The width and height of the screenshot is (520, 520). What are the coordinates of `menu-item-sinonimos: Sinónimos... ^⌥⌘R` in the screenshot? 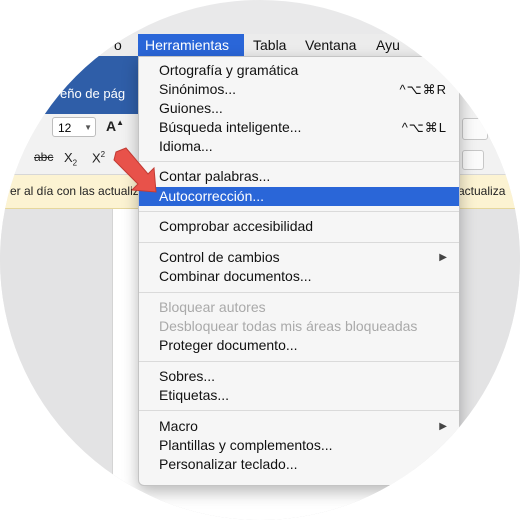 It's located at (299, 89).